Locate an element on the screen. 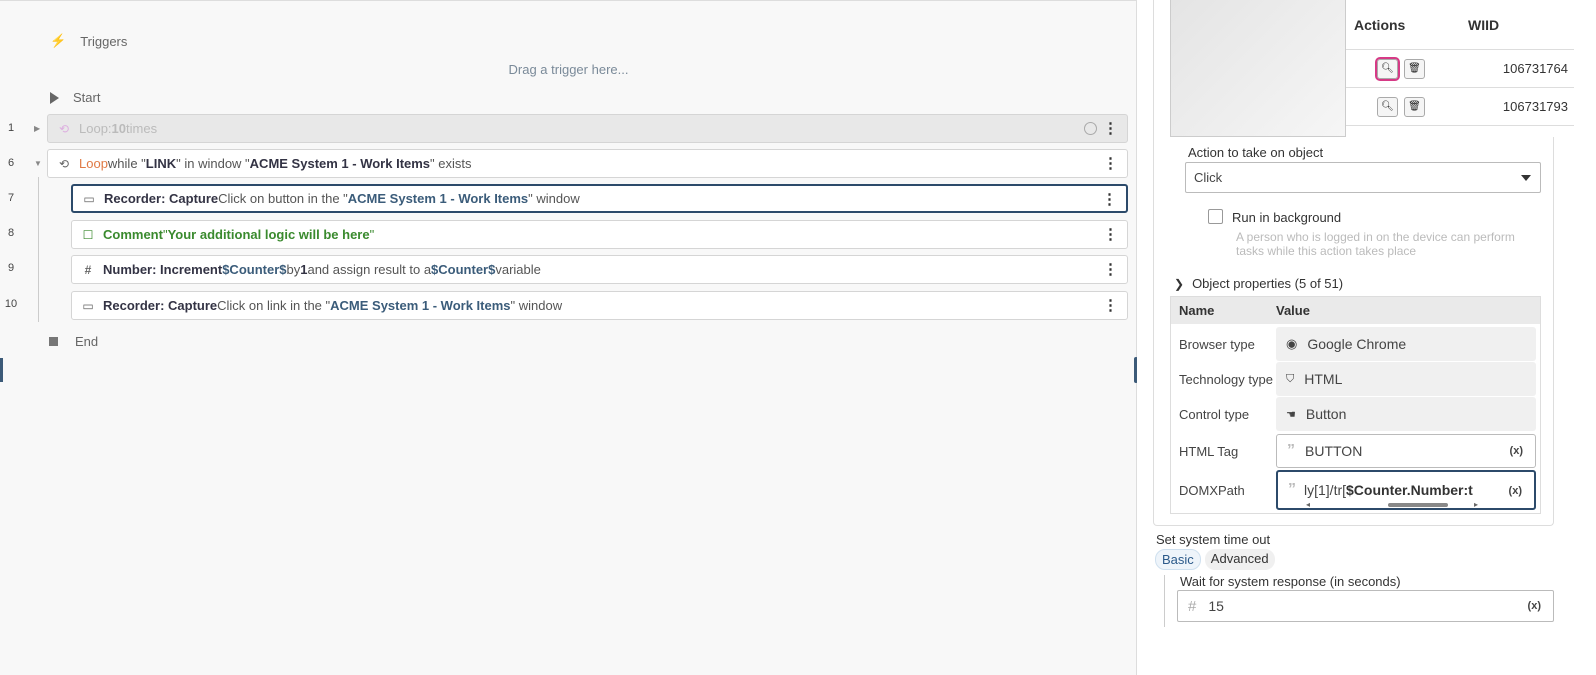 This screenshot has width=1596, height=675. line-number: 6 is located at coordinates (11, 163).